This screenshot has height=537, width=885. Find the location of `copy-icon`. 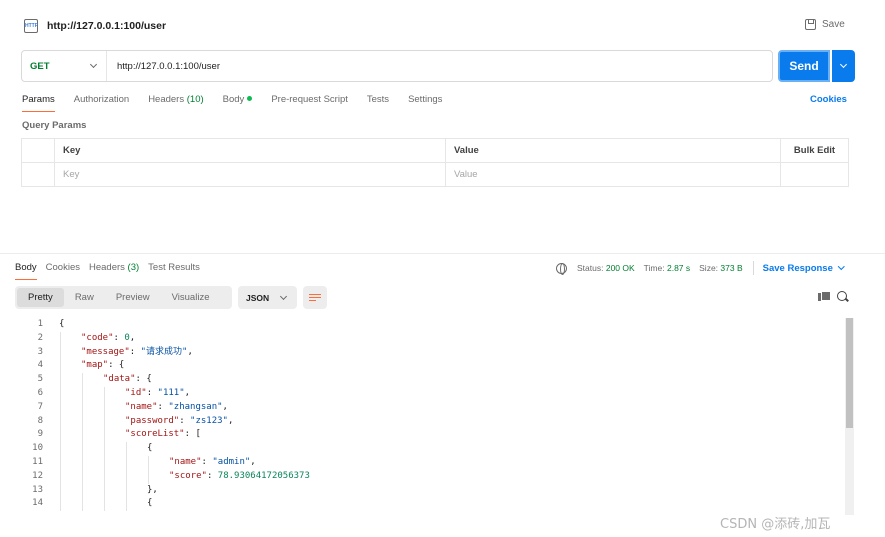

copy-icon is located at coordinates (824, 296).